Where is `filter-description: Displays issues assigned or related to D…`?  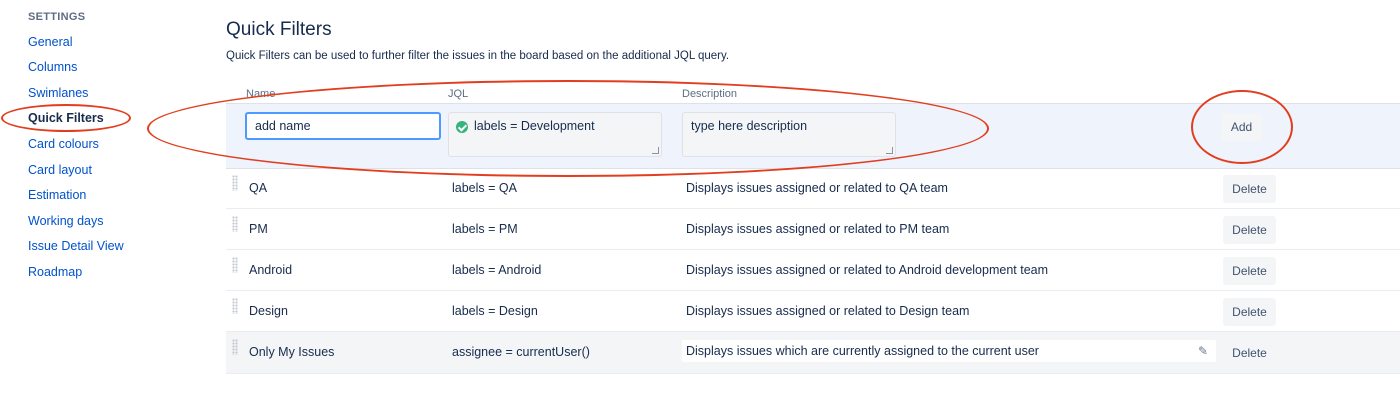
filter-description: Displays issues assigned or related to D… is located at coordinates (827, 311).